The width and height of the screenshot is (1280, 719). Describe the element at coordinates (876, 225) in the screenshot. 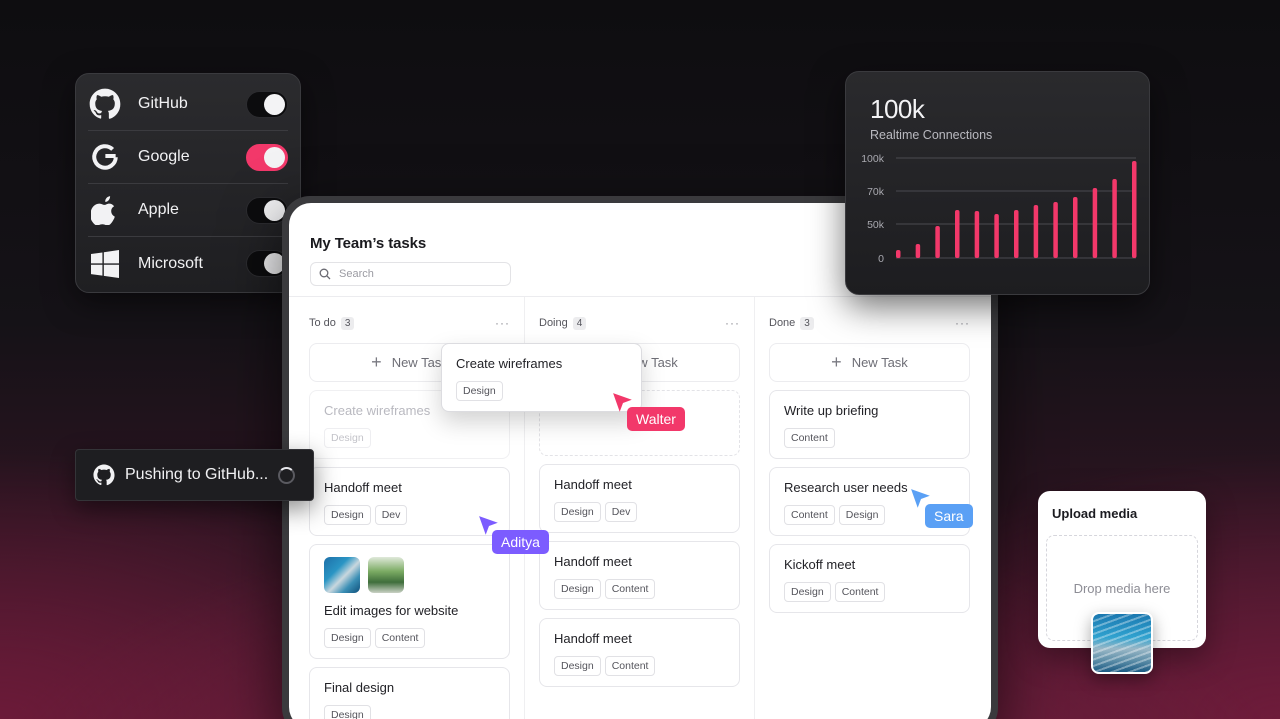

I see `y-tick-label: 50k` at that location.